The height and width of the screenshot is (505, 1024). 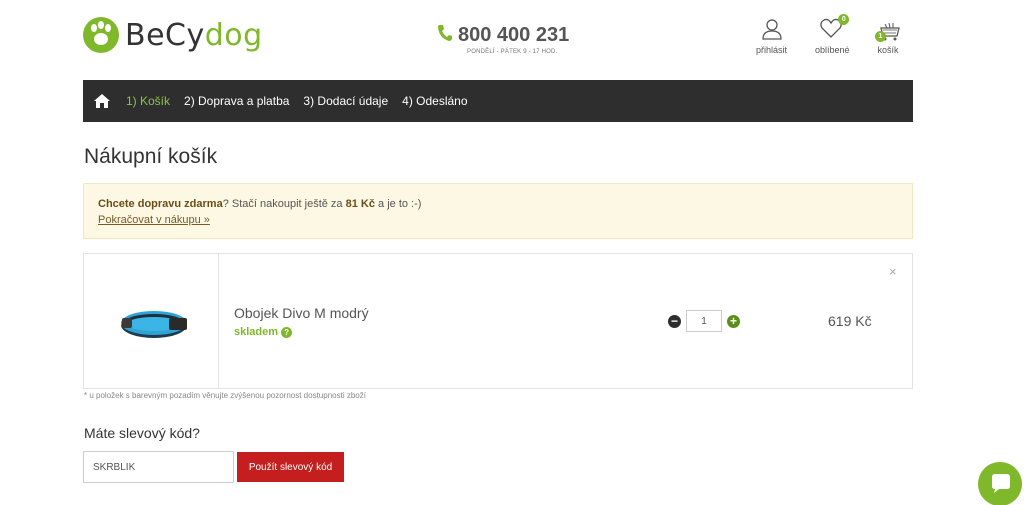 What do you see at coordinates (345, 101) in the screenshot?
I see `step-delivery-details: 3) Dodací údaje` at bounding box center [345, 101].